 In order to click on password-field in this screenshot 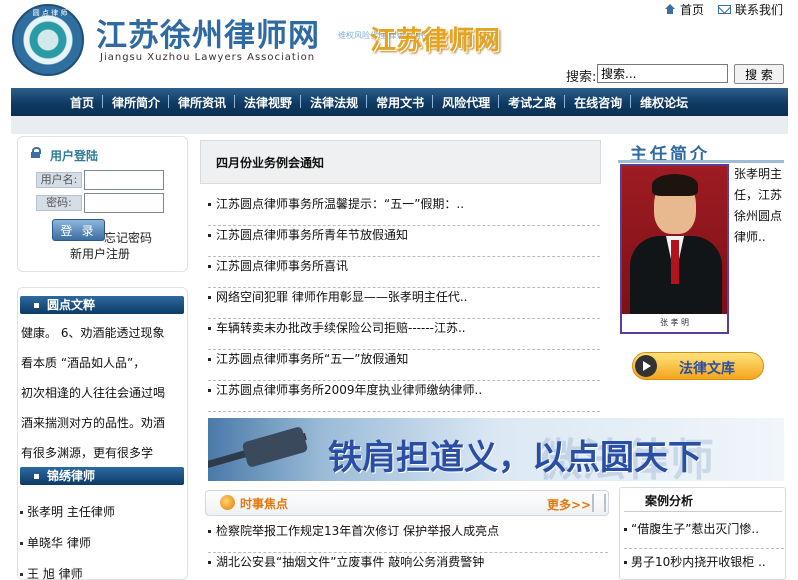, I will do `click(124, 203)`.